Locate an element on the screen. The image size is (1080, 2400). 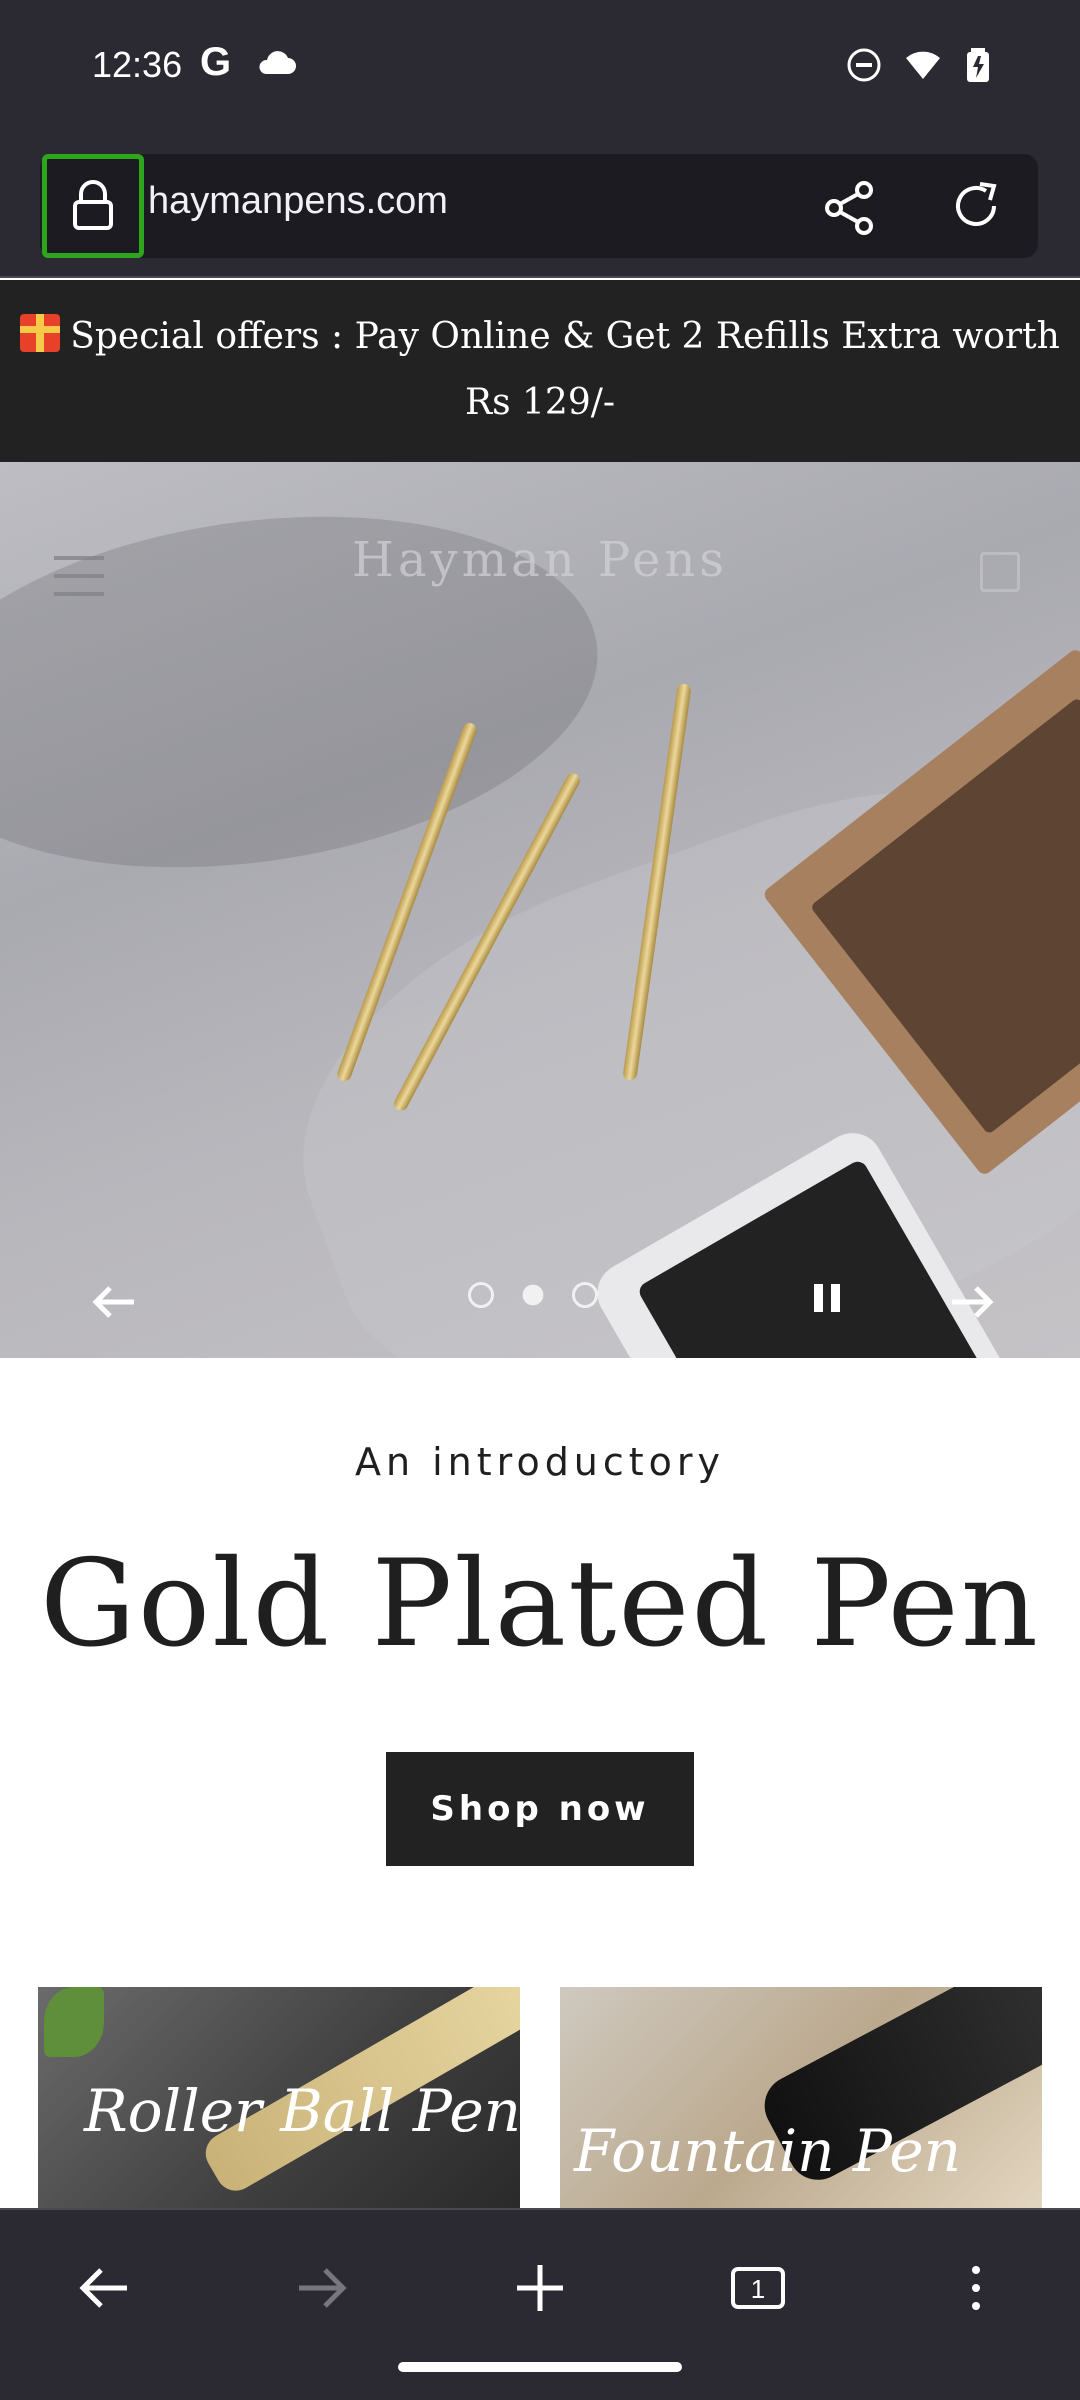
wifi-icon is located at coordinates (923, 67).